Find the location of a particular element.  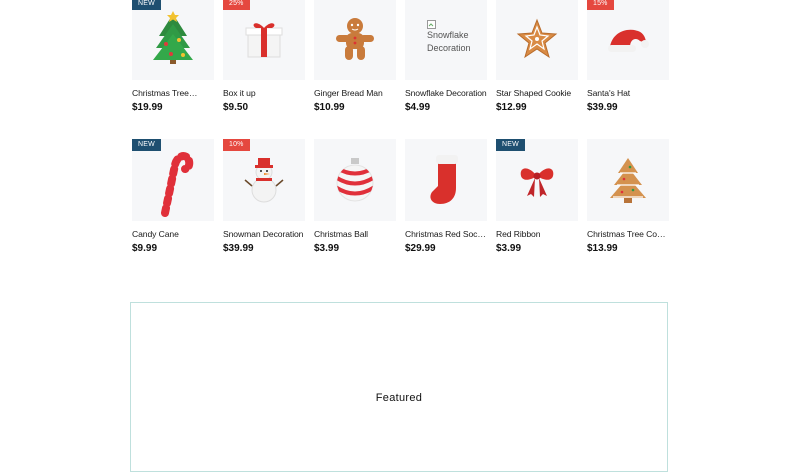

christmas-tree-icon is located at coordinates (173, 37).